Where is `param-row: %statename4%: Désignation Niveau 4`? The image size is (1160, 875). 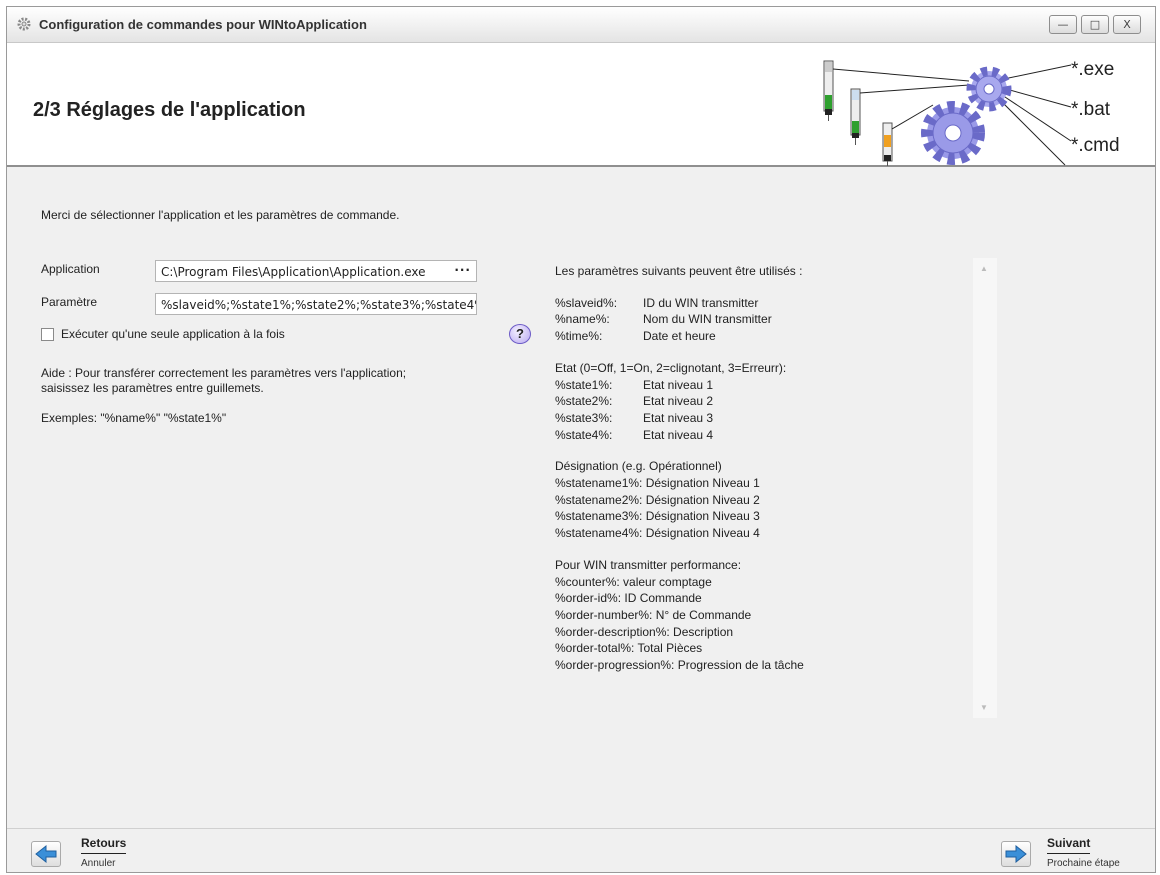
param-row: %statename4%: Désignation Niveau 4 is located at coordinates (657, 533).